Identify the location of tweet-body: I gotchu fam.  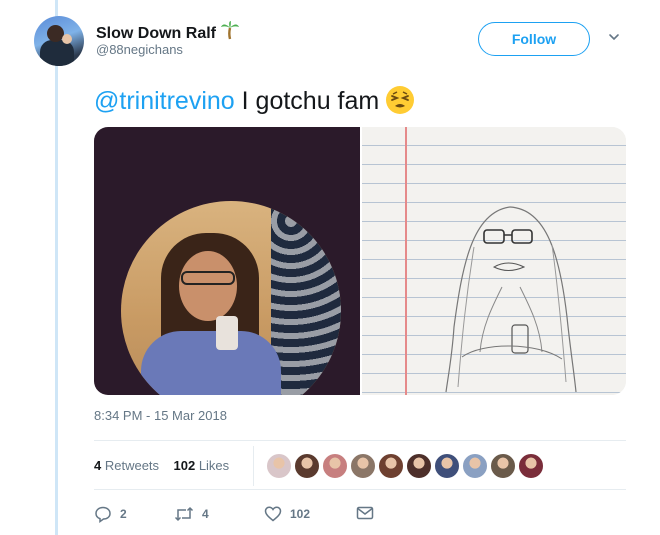
(307, 101).